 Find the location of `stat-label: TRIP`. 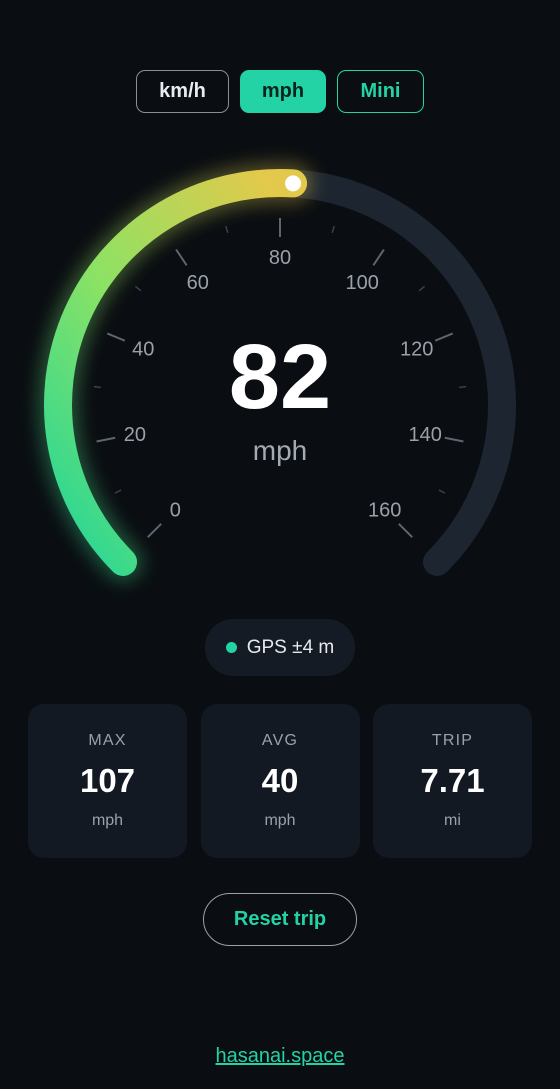

stat-label: TRIP is located at coordinates (452, 740).